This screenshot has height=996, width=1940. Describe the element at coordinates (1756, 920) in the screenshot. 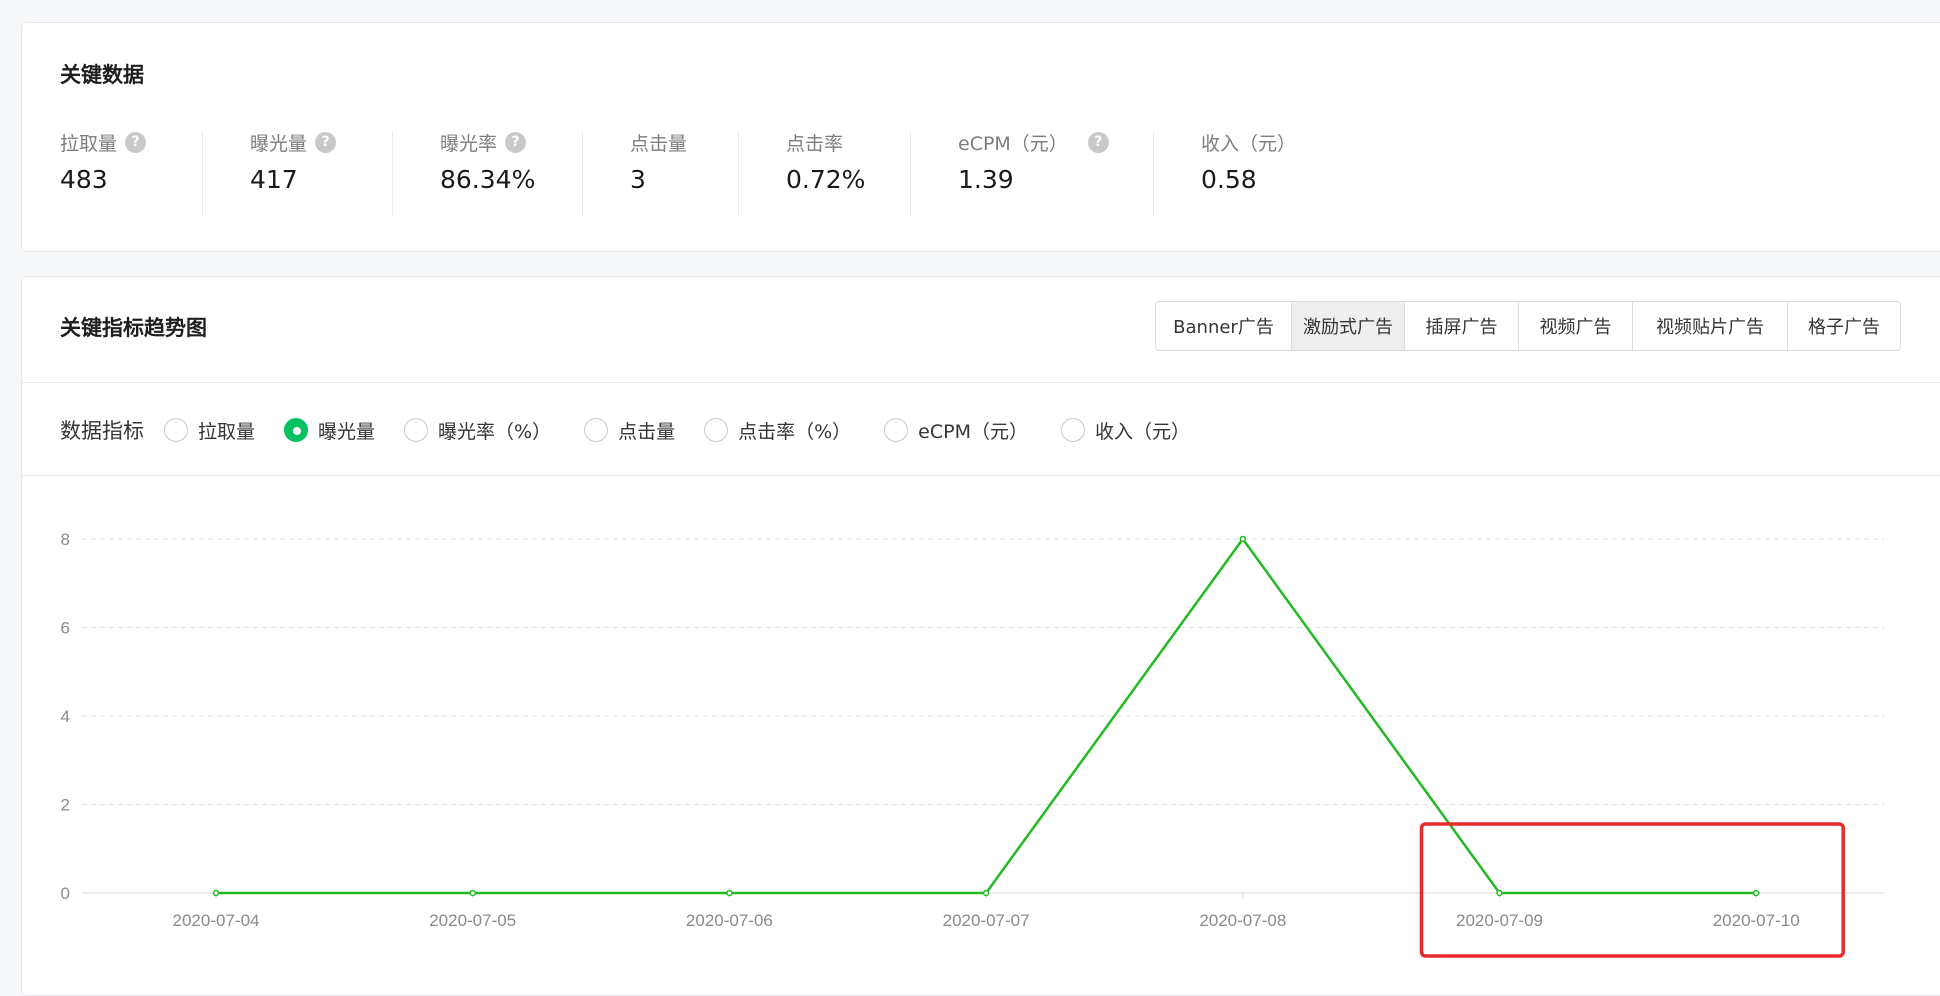

I see `x-tick-label: 2020-07-10` at that location.